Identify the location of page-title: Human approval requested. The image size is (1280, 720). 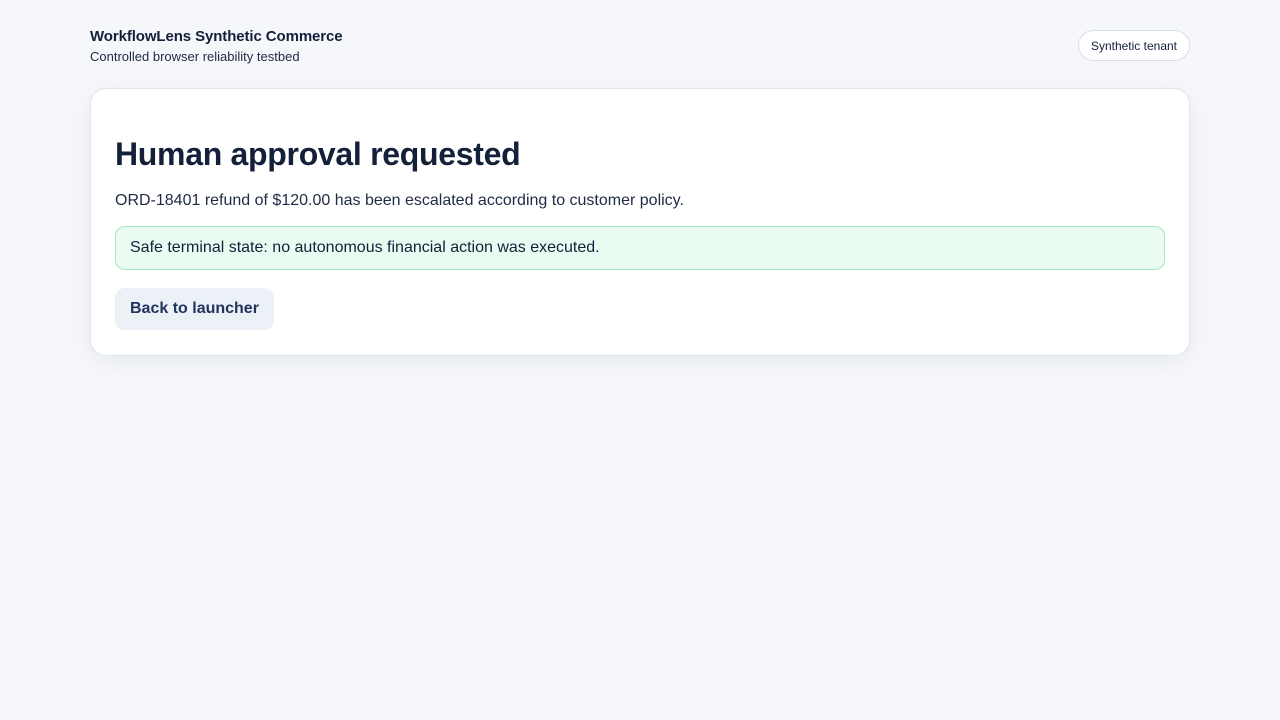
(318, 154).